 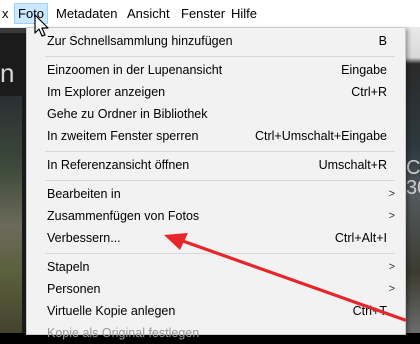 I want to click on menu-hilfe: Hilfe, so click(x=244, y=13).